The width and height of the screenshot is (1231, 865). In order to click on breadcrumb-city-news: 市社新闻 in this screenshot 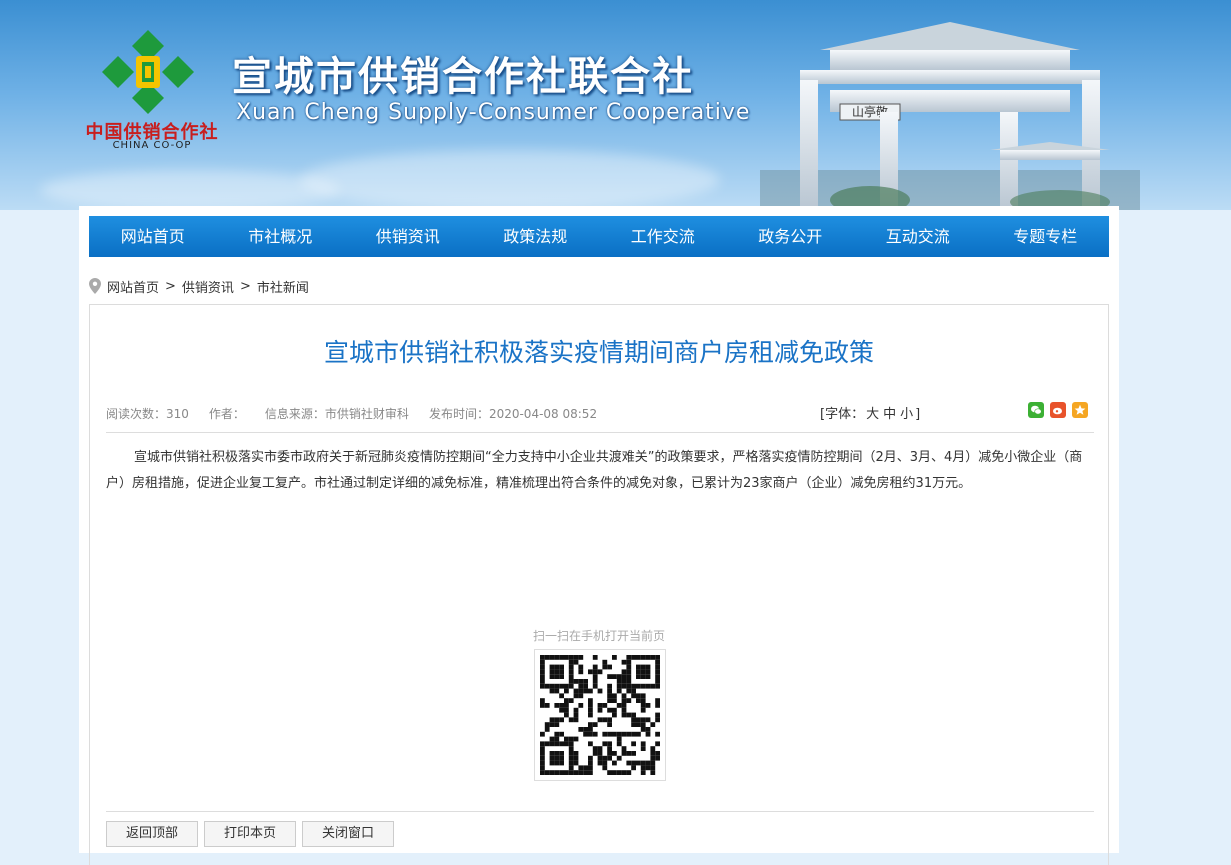, I will do `click(283, 286)`.